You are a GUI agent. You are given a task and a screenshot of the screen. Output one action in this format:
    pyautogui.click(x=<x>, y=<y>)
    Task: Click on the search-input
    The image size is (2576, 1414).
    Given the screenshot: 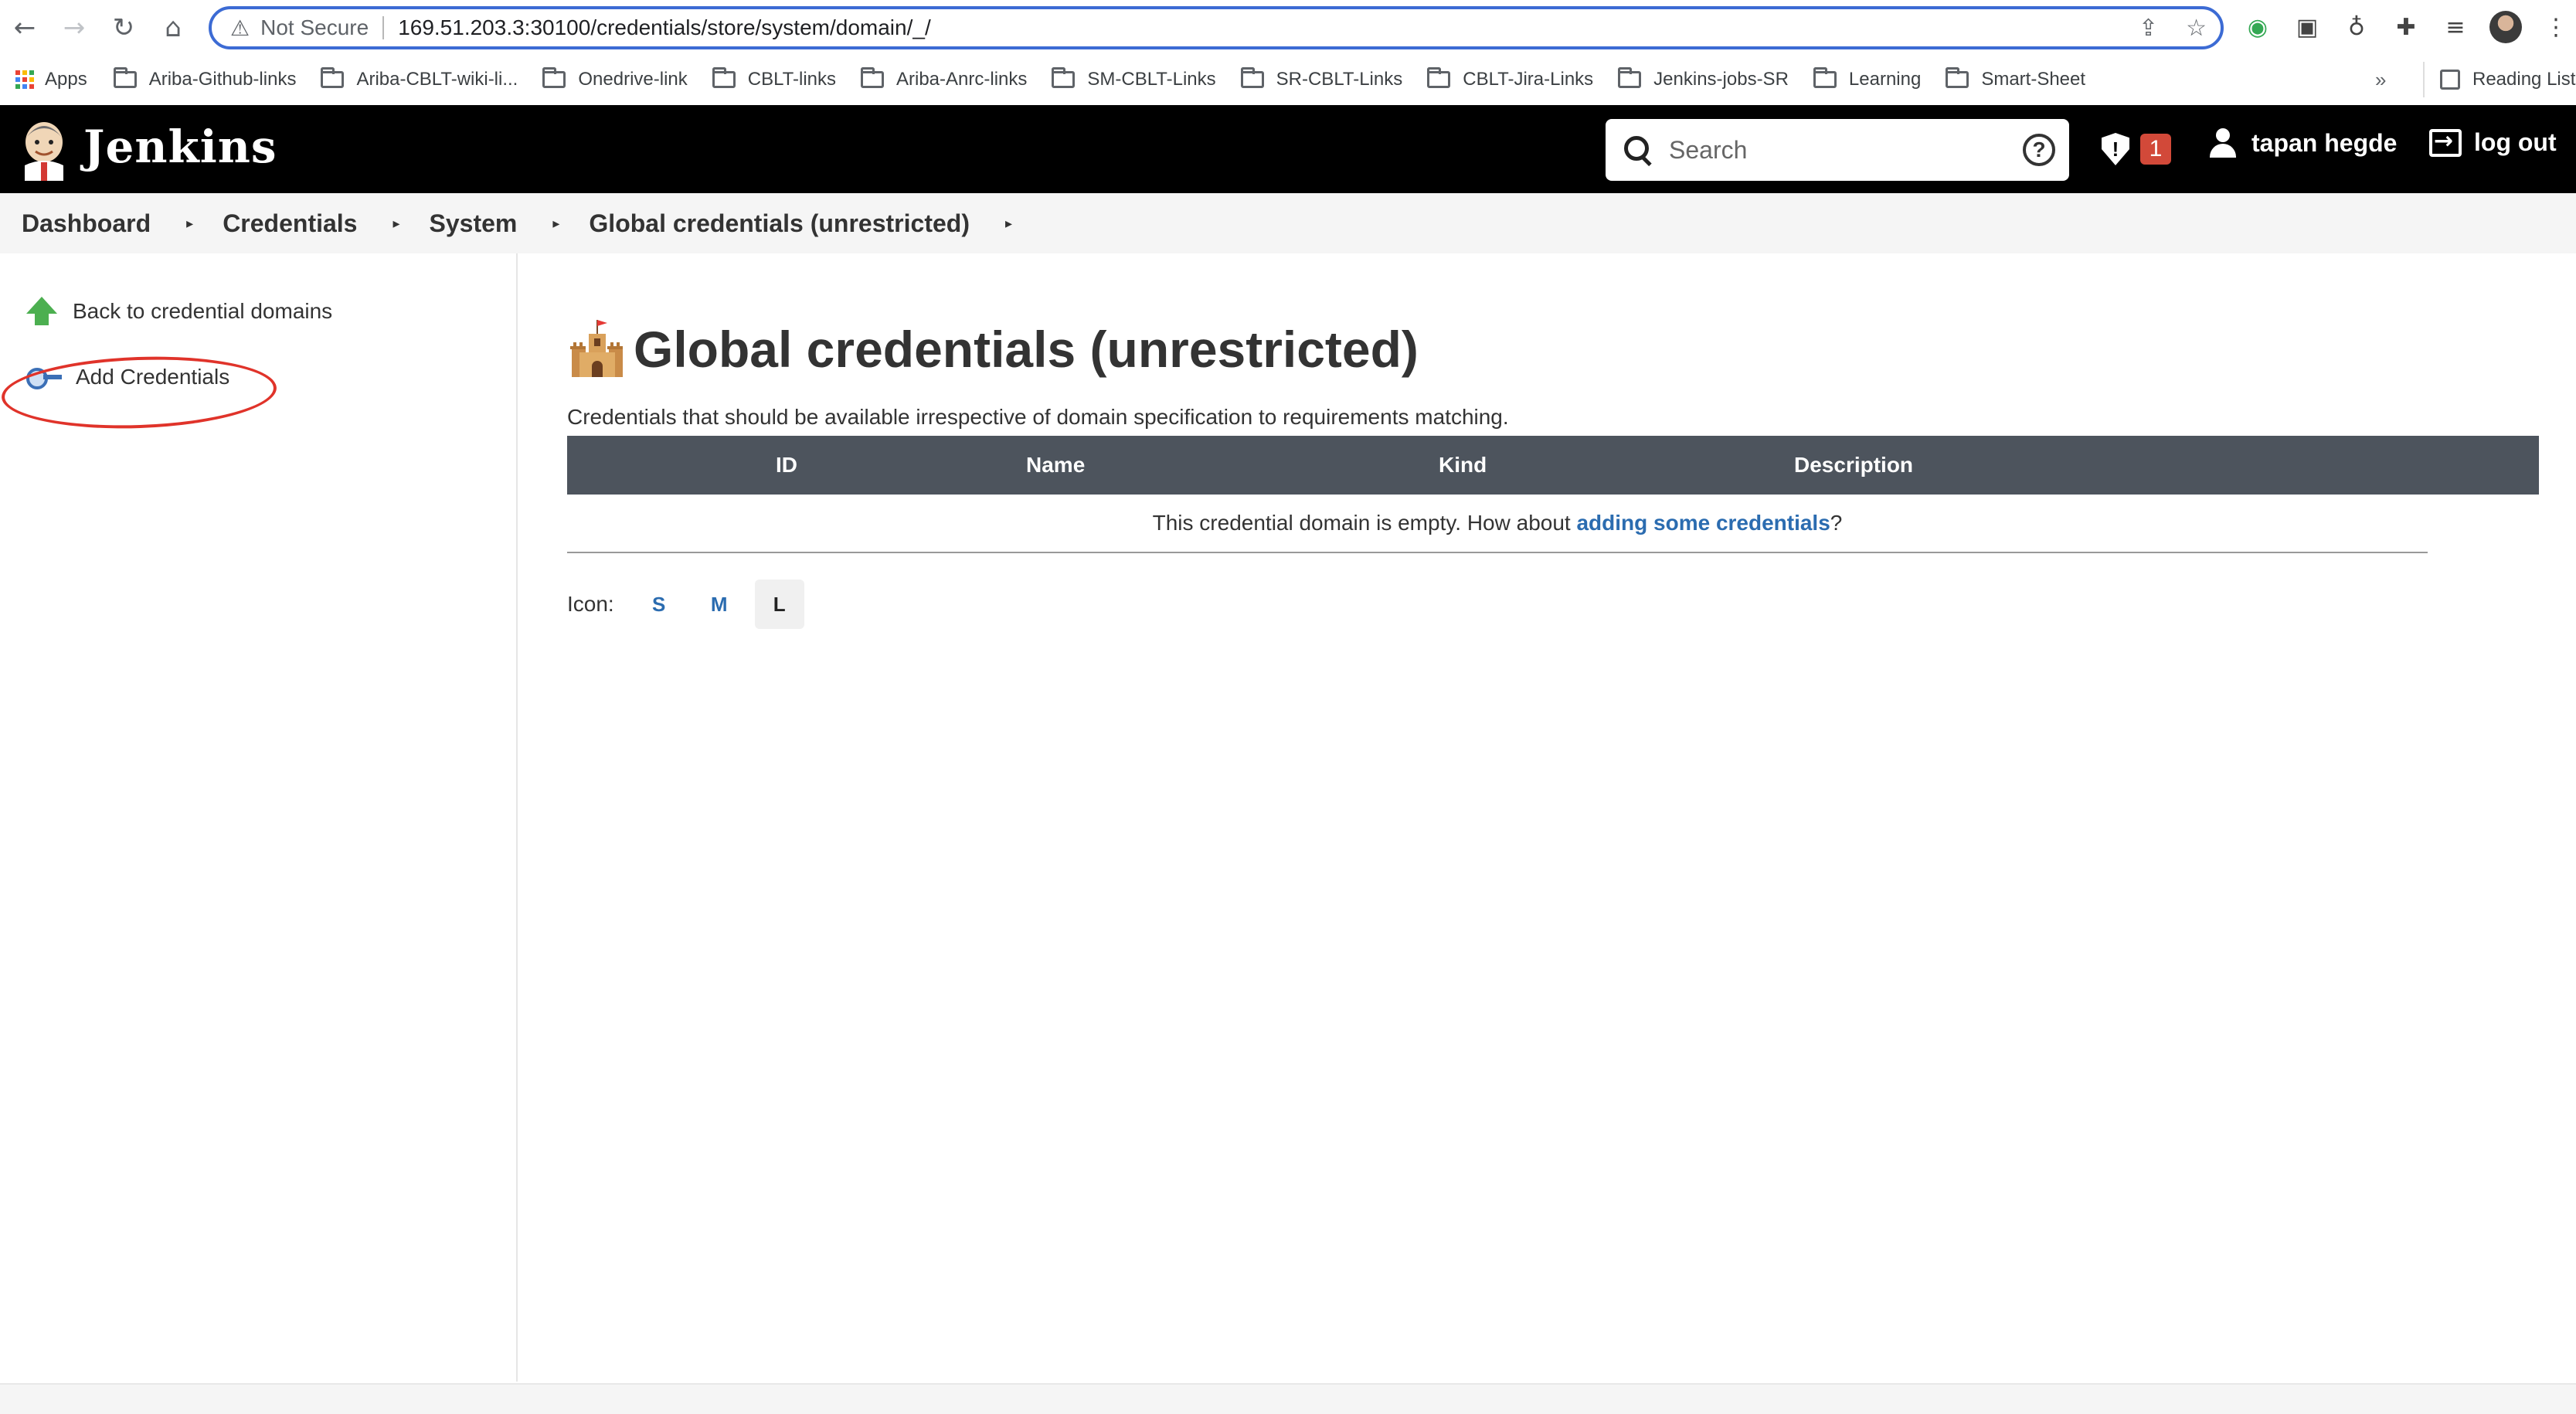 What is the action you would take?
    pyautogui.click(x=1839, y=150)
    